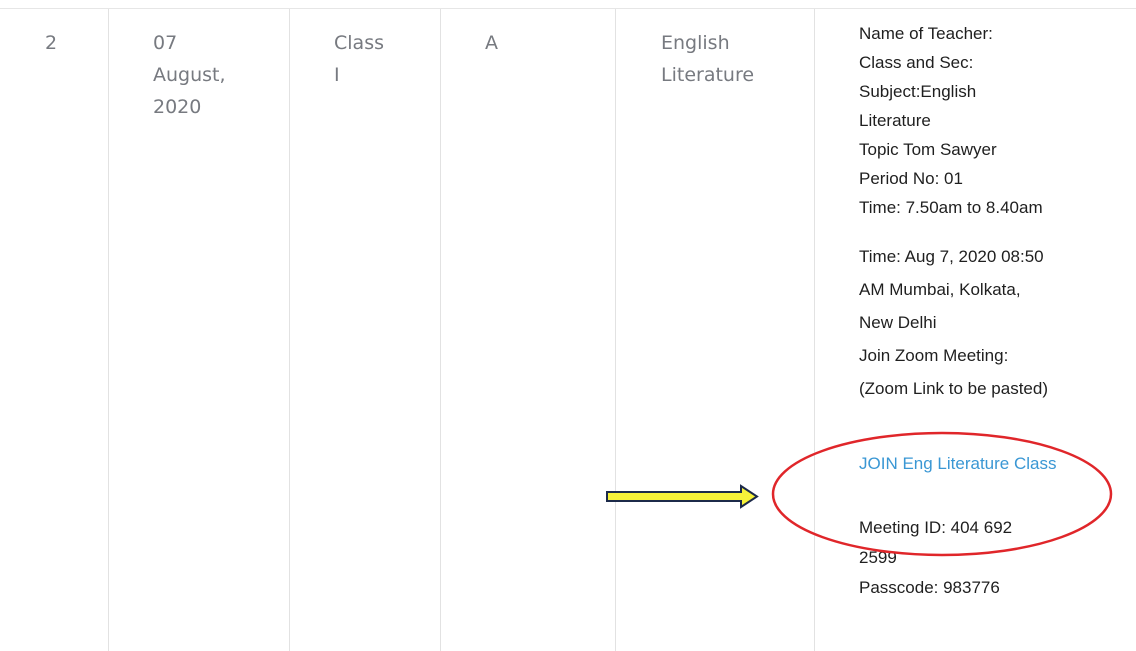  I want to click on meeting-id-line: 2599, so click(878, 557).